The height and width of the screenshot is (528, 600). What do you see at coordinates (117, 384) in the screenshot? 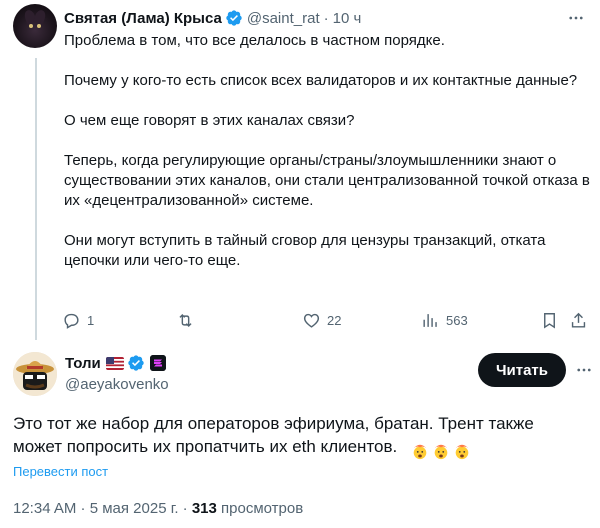
I see `handle: @aeyakovenko` at bounding box center [117, 384].